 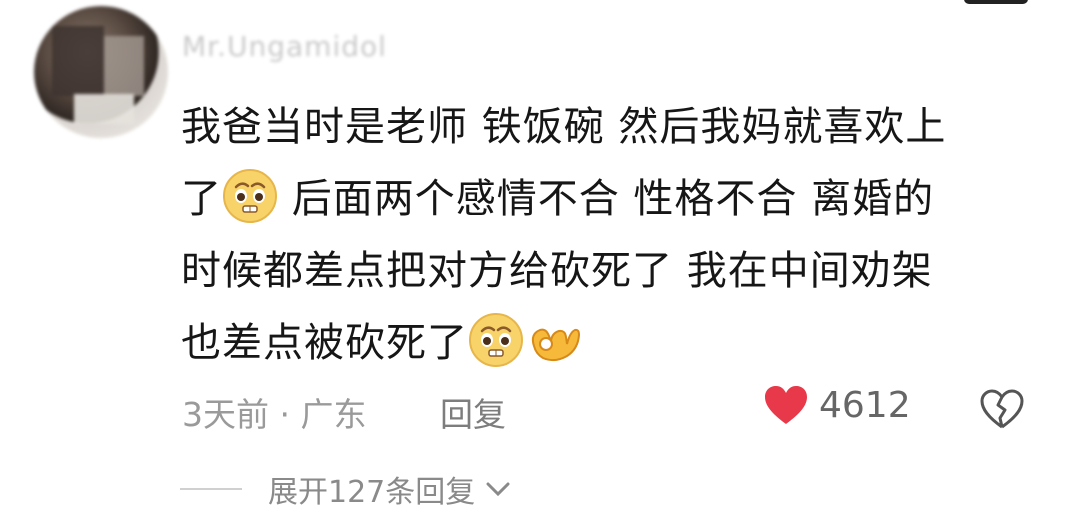 I want to click on comment-line-3-text: 后面两个感情不合 性格不合 离婚的, so click(x=606, y=199).